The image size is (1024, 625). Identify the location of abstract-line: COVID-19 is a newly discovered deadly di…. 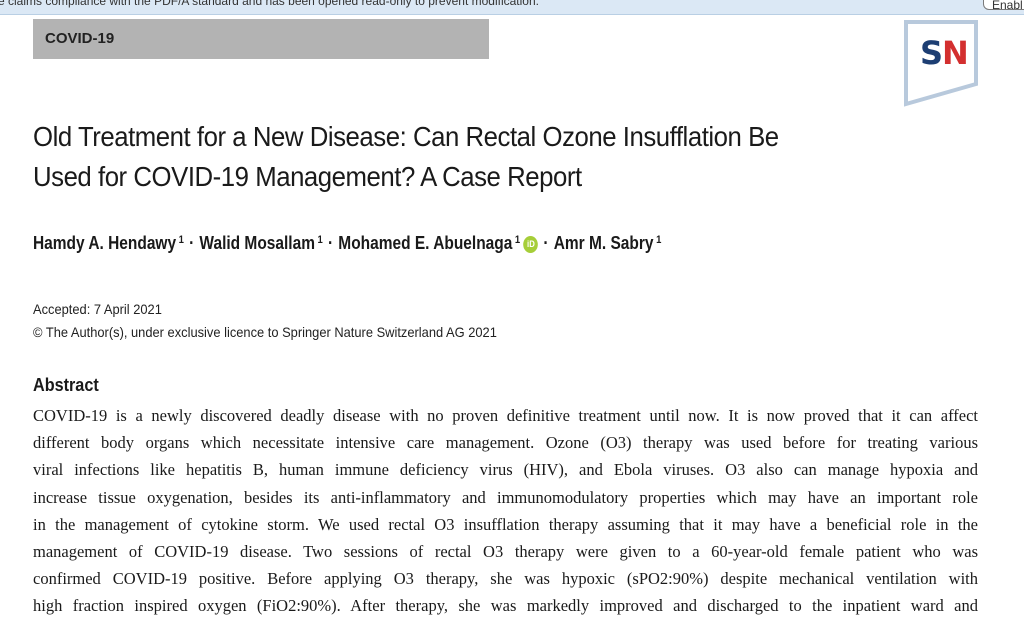
(505, 415).